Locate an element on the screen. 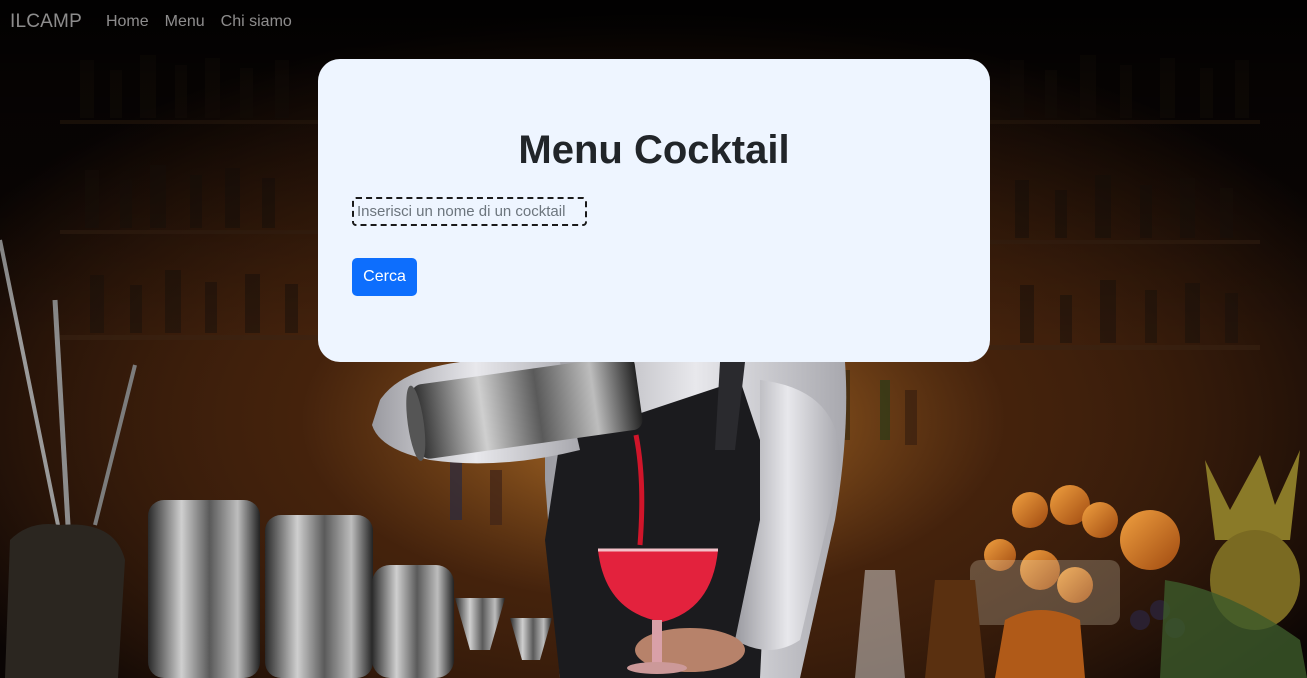 This screenshot has width=1307, height=678. page-title: Menu Cocktail is located at coordinates (654, 150).